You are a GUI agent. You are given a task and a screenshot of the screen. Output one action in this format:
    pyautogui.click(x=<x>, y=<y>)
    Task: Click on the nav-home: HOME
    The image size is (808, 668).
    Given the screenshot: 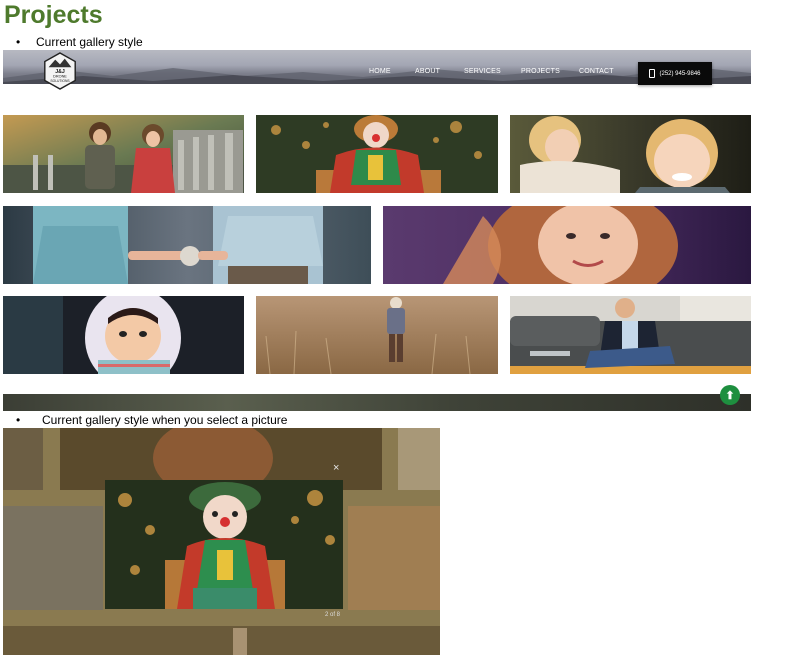 What is the action you would take?
    pyautogui.click(x=380, y=71)
    